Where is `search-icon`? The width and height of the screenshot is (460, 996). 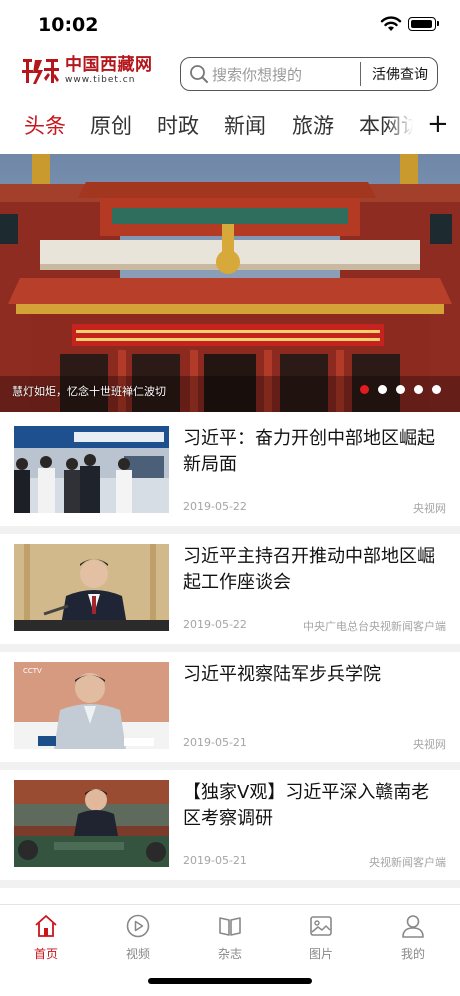
search-icon is located at coordinates (199, 74).